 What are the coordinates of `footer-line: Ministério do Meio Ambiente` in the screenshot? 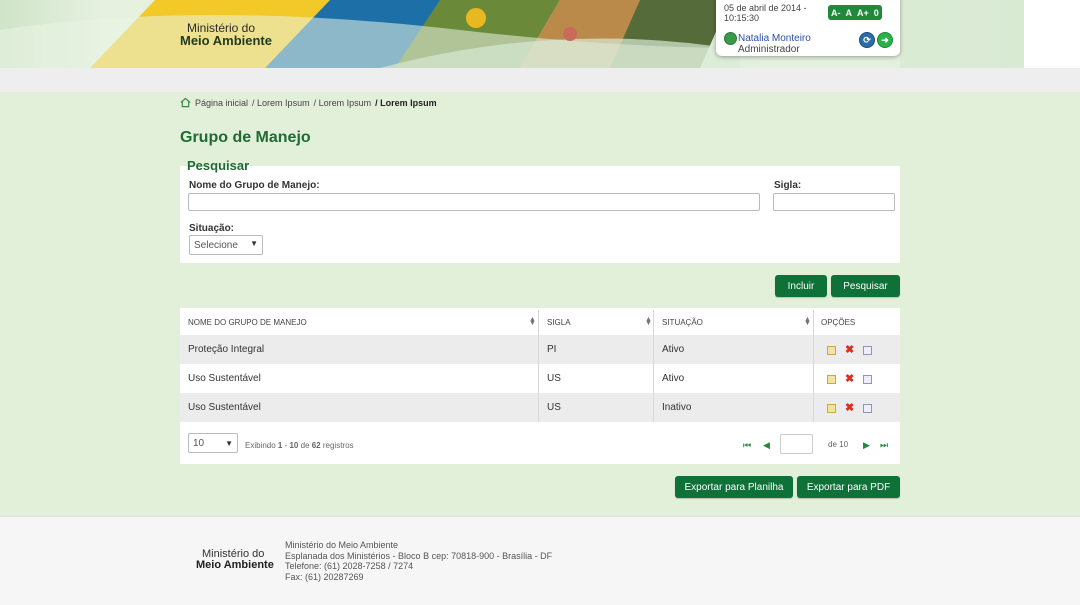 It's located at (342, 545).